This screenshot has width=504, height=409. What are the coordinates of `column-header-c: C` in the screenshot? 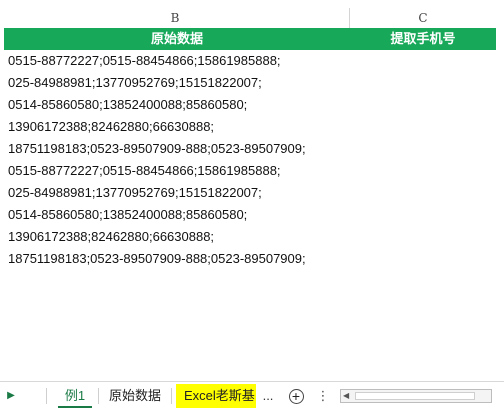 It's located at (423, 18).